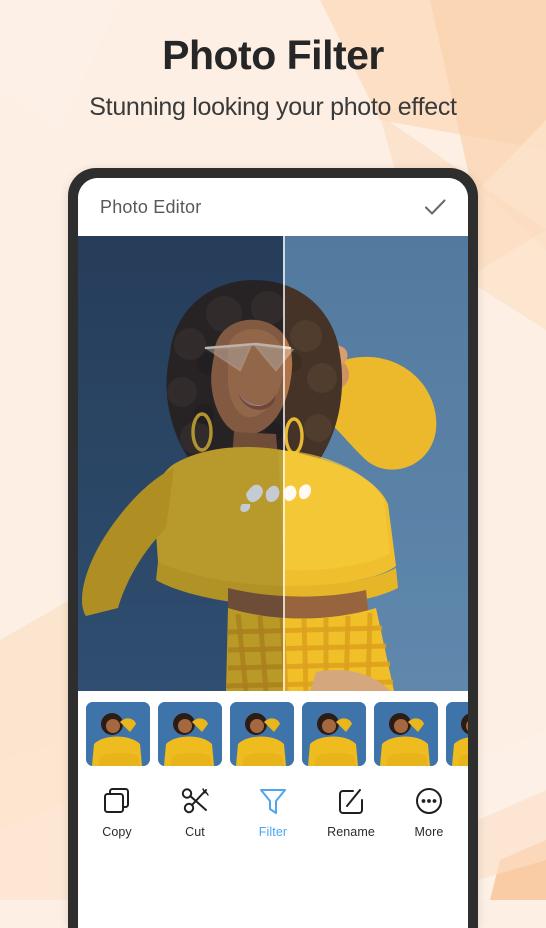 The height and width of the screenshot is (928, 546). Describe the element at coordinates (435, 207) in the screenshot. I see `check-icon` at that location.